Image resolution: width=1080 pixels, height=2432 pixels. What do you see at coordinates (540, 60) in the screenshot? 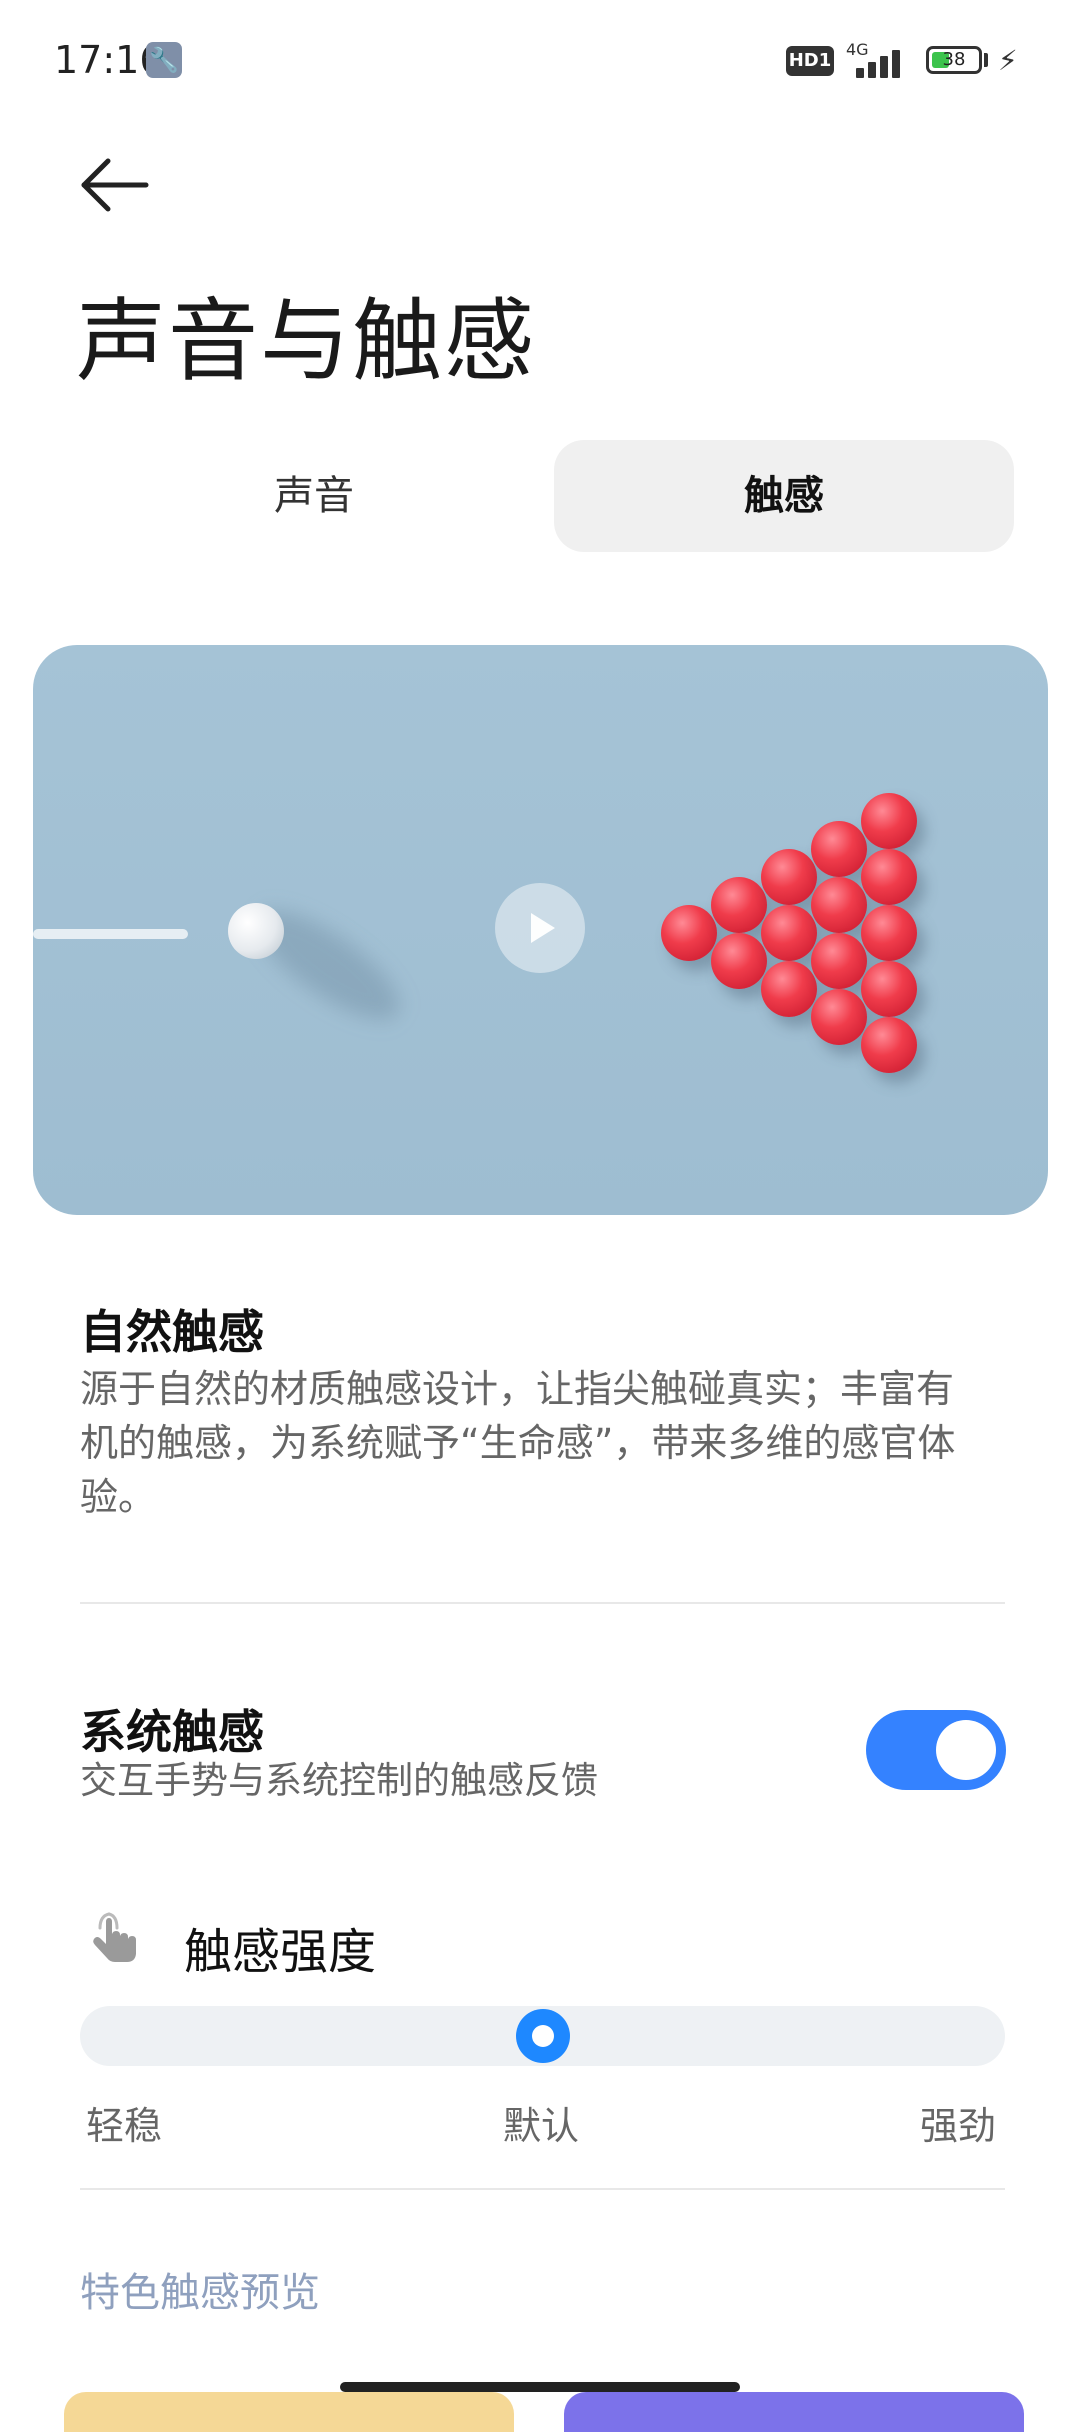
I see `status-bar: 17:16 🔧 HD1 4G 38 ⚡` at bounding box center [540, 60].